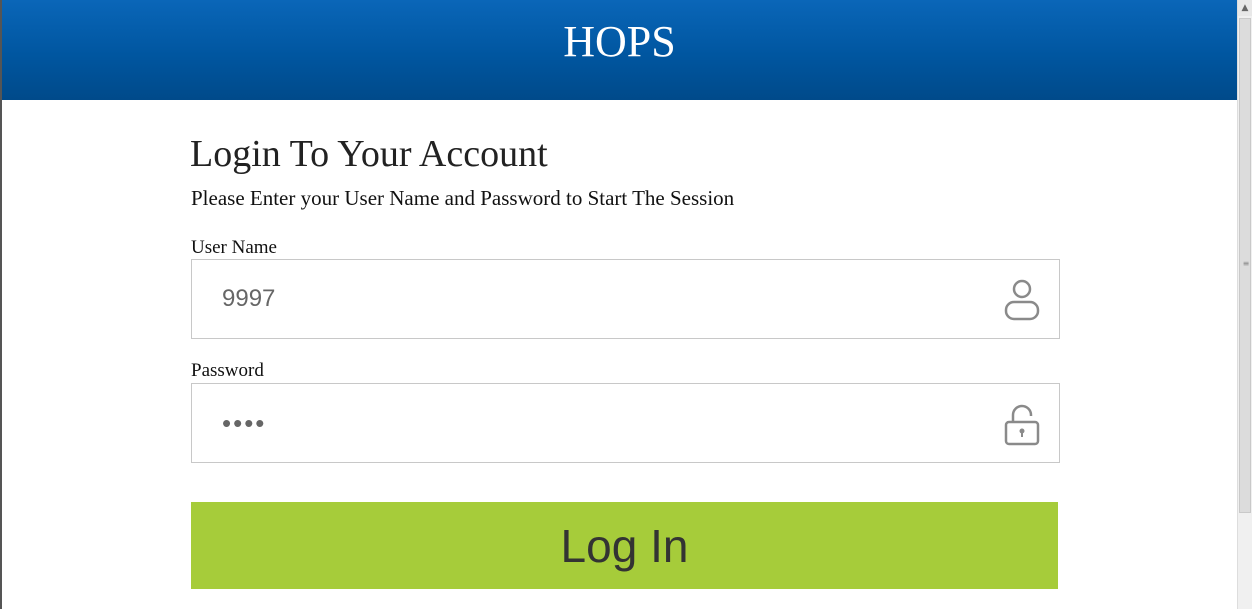  What do you see at coordinates (234, 247) in the screenshot?
I see `username-label: User Name` at bounding box center [234, 247].